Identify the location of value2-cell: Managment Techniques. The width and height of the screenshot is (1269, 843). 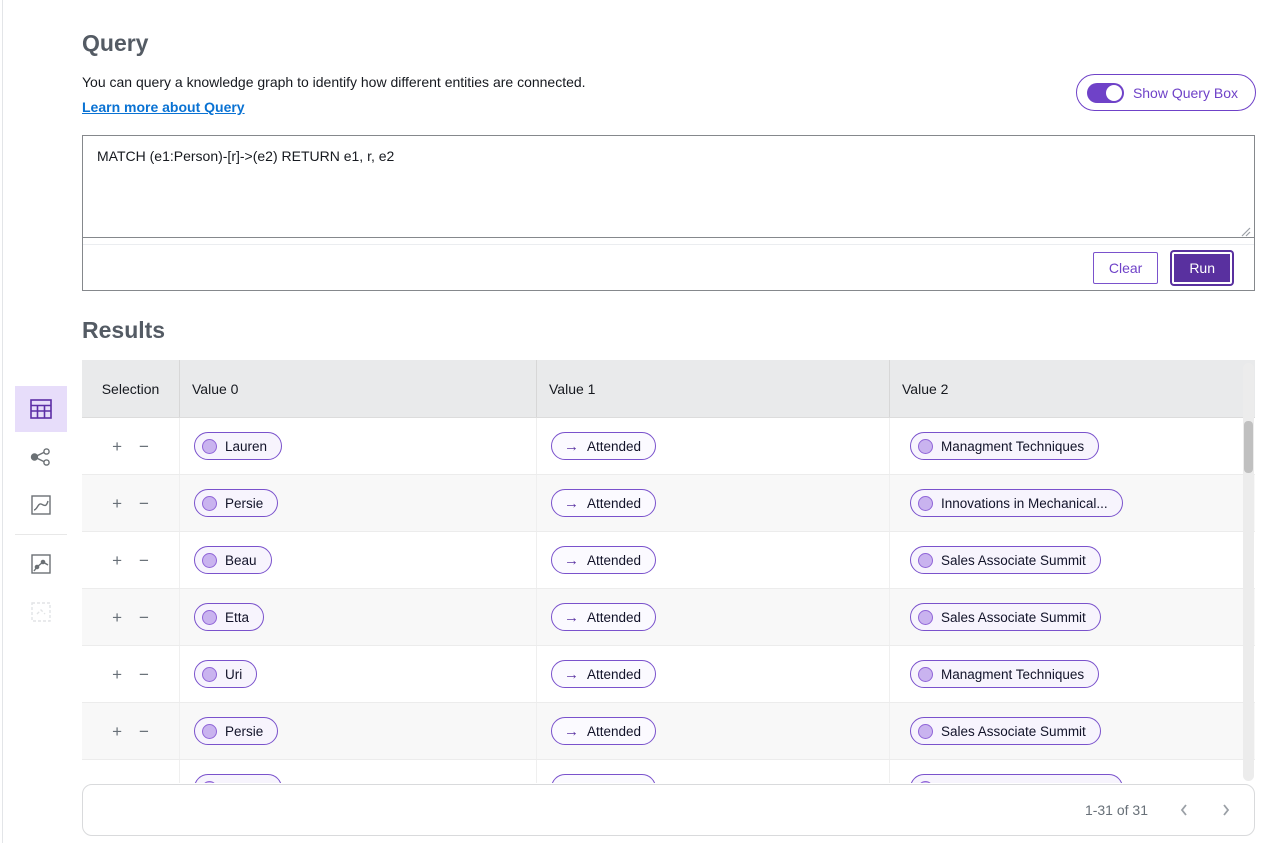
(1072, 674).